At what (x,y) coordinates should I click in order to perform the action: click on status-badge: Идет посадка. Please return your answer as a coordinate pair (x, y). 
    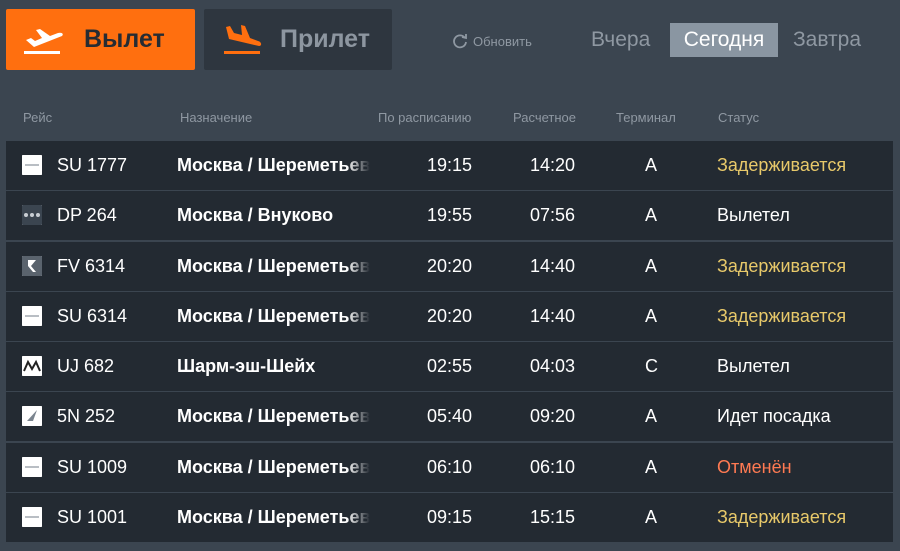
    Looking at the image, I should click on (774, 416).